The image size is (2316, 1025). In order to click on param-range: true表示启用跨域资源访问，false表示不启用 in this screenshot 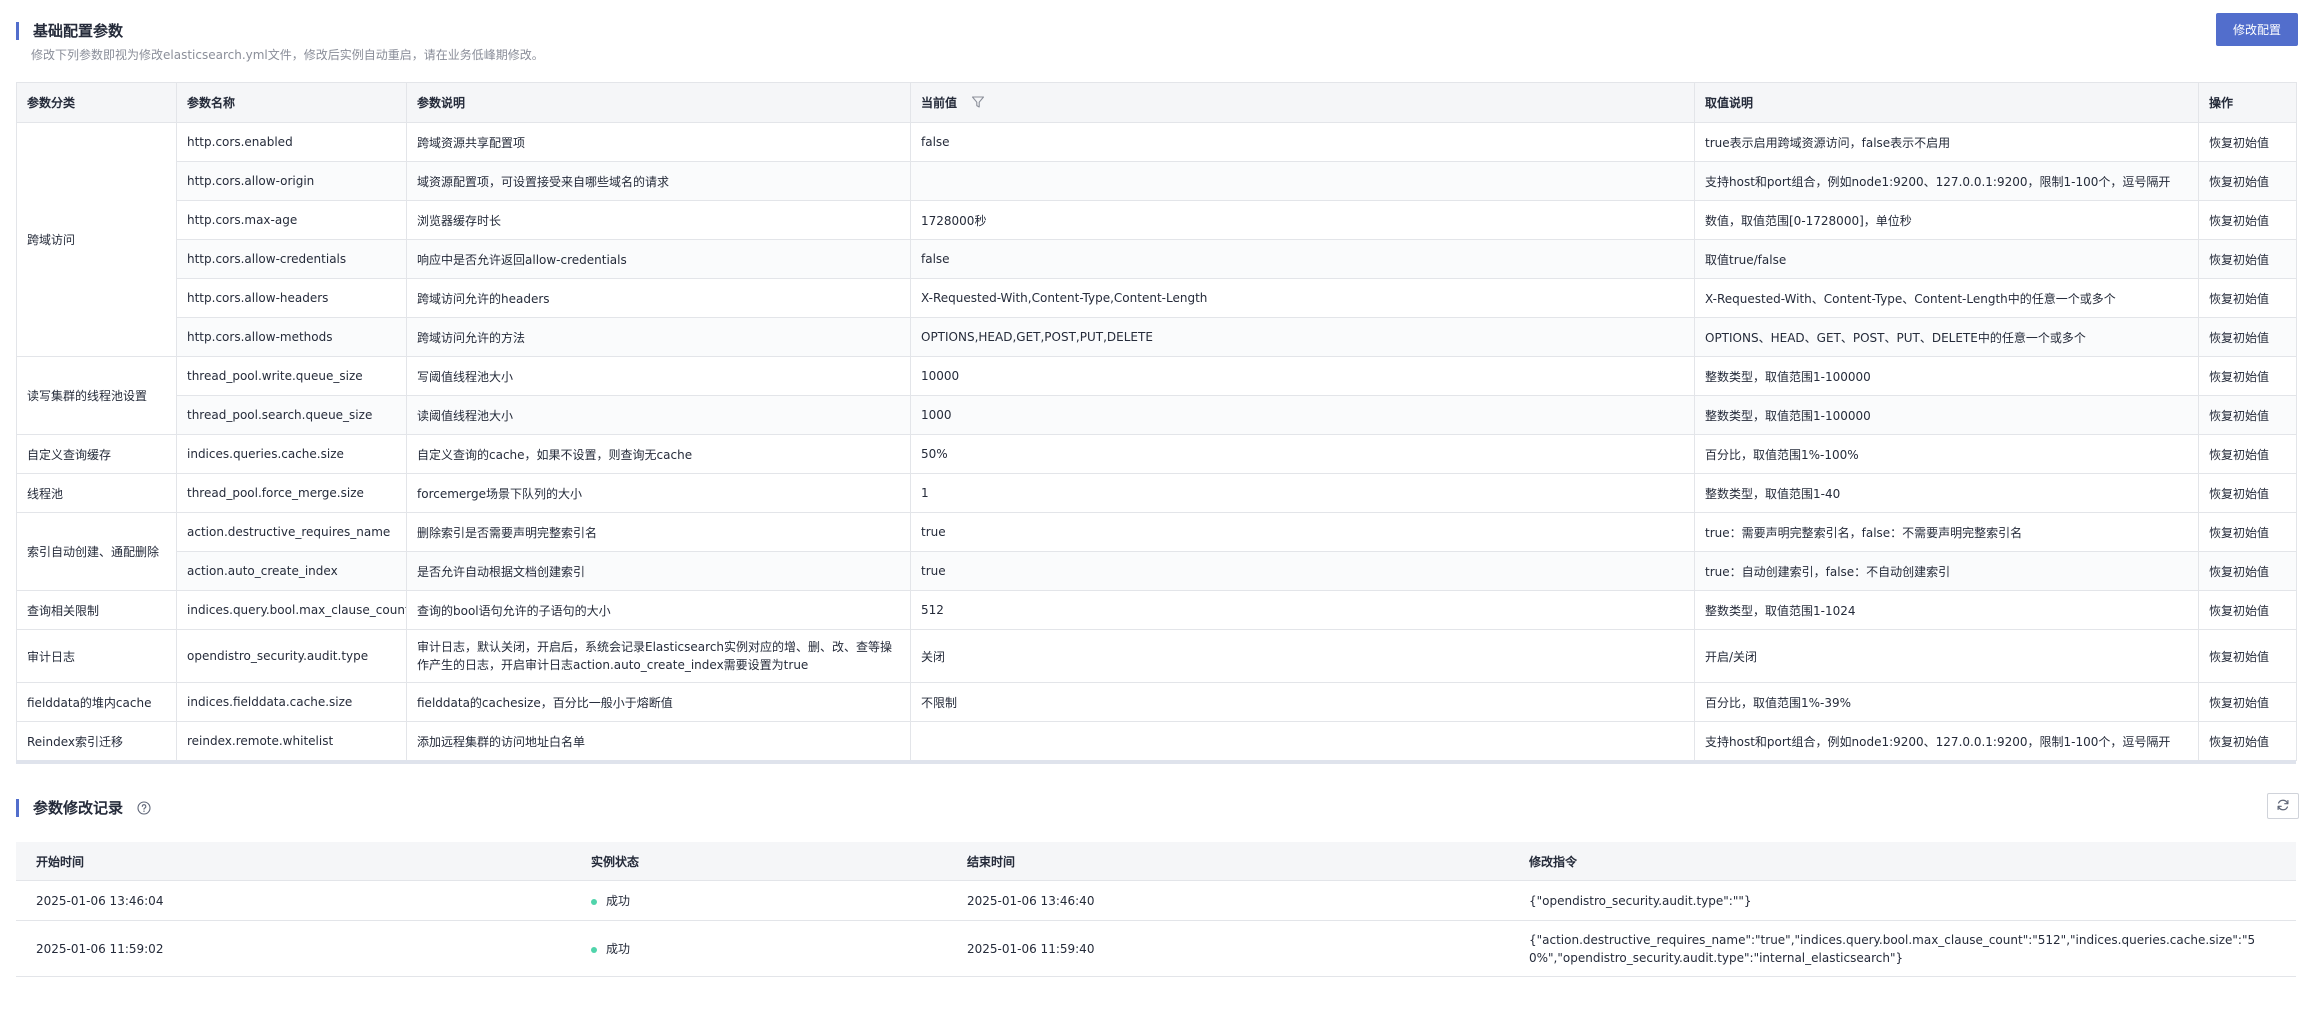, I will do `click(1946, 142)`.